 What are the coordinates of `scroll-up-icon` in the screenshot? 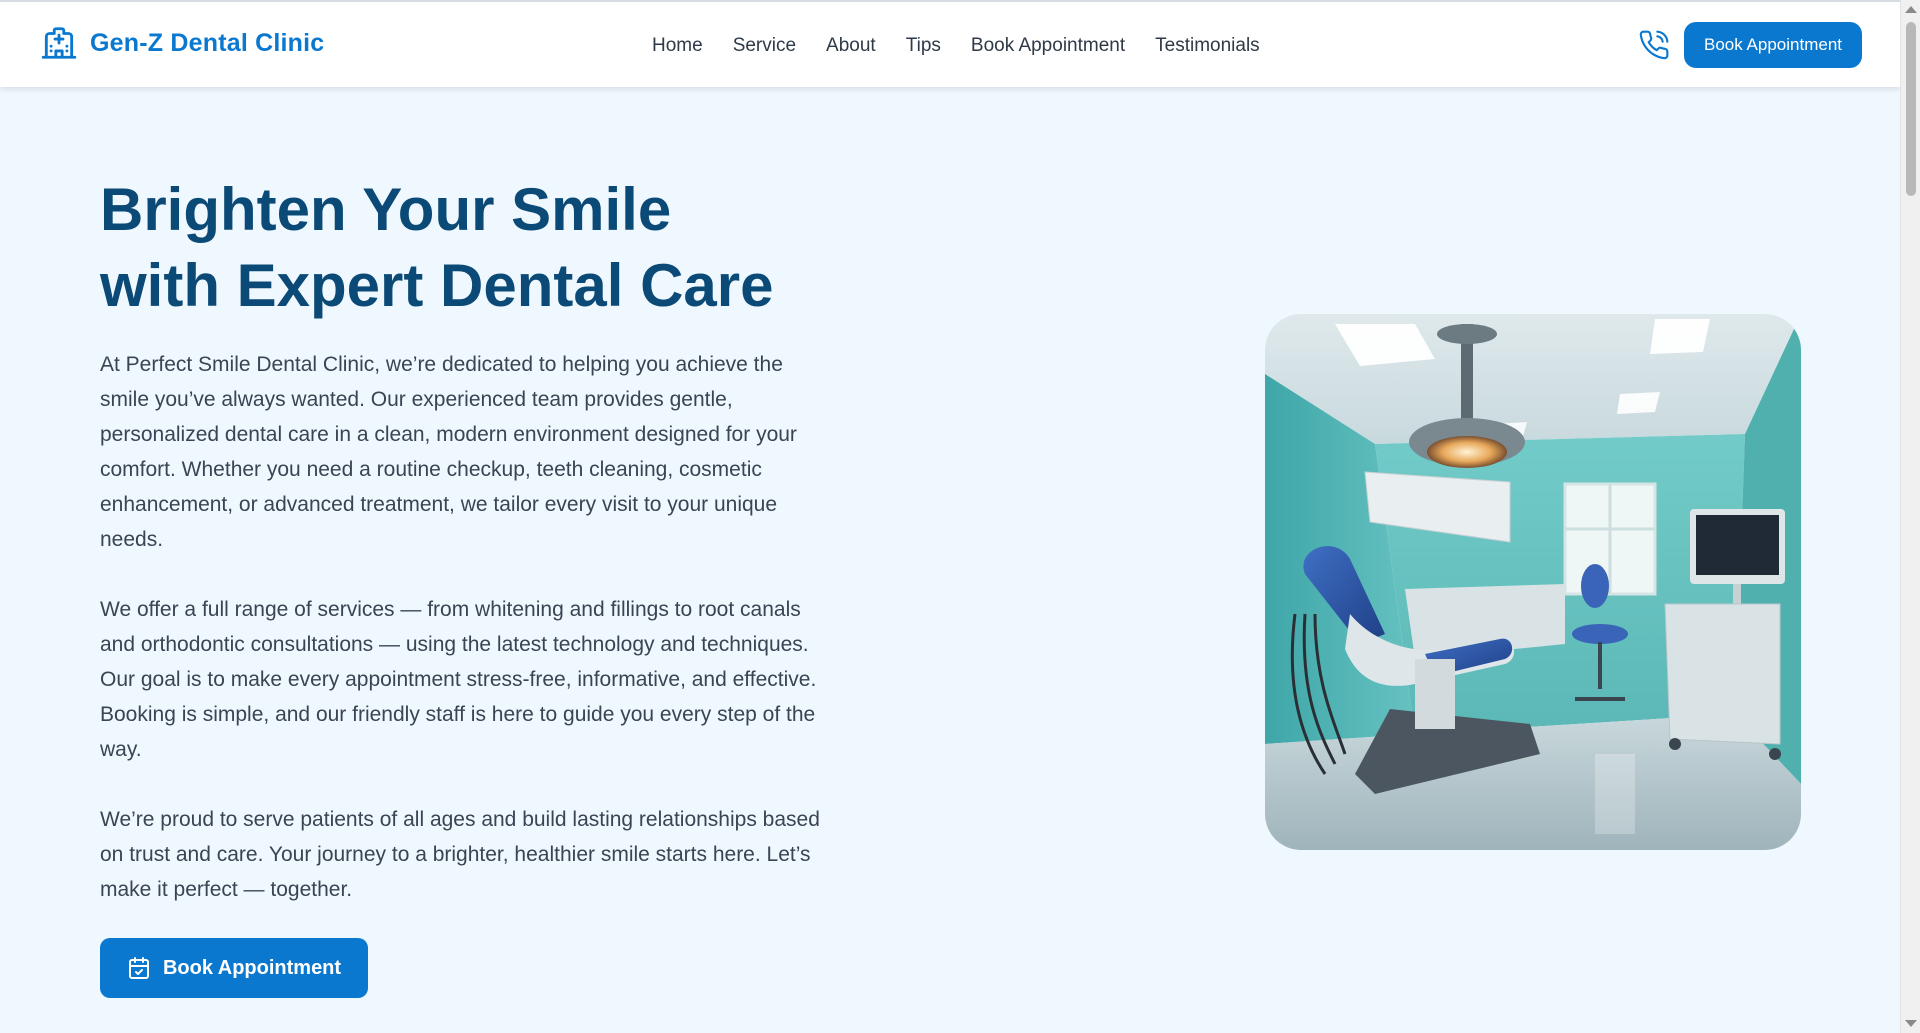 It's located at (1911, 9).